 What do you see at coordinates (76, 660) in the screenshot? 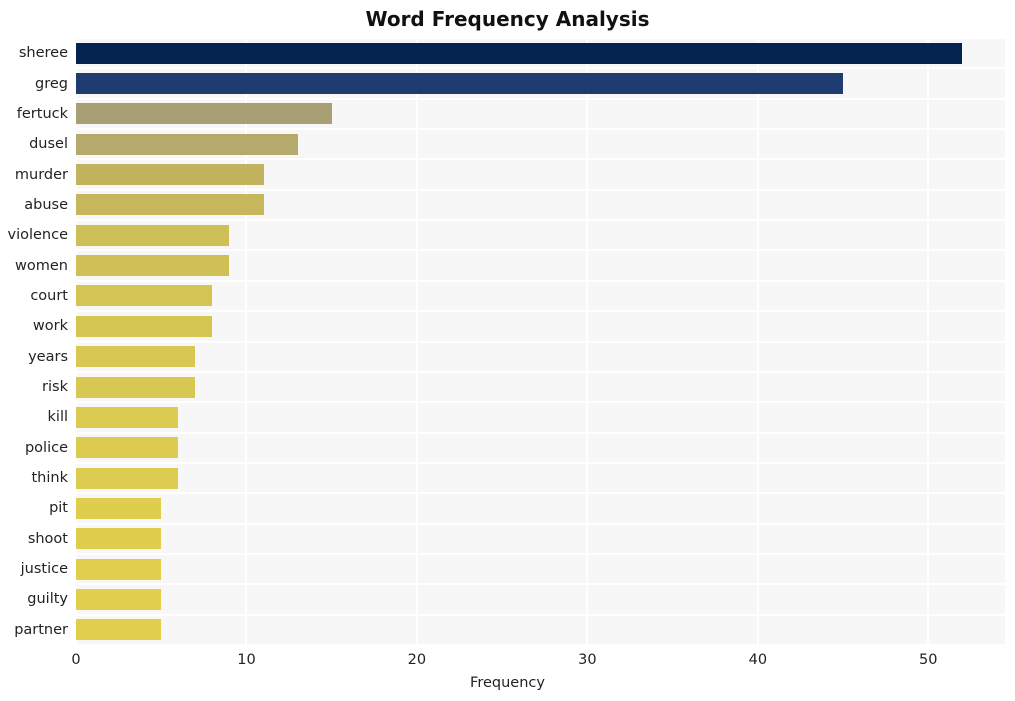
I see `x-axis-tick-label: 0` at bounding box center [76, 660].